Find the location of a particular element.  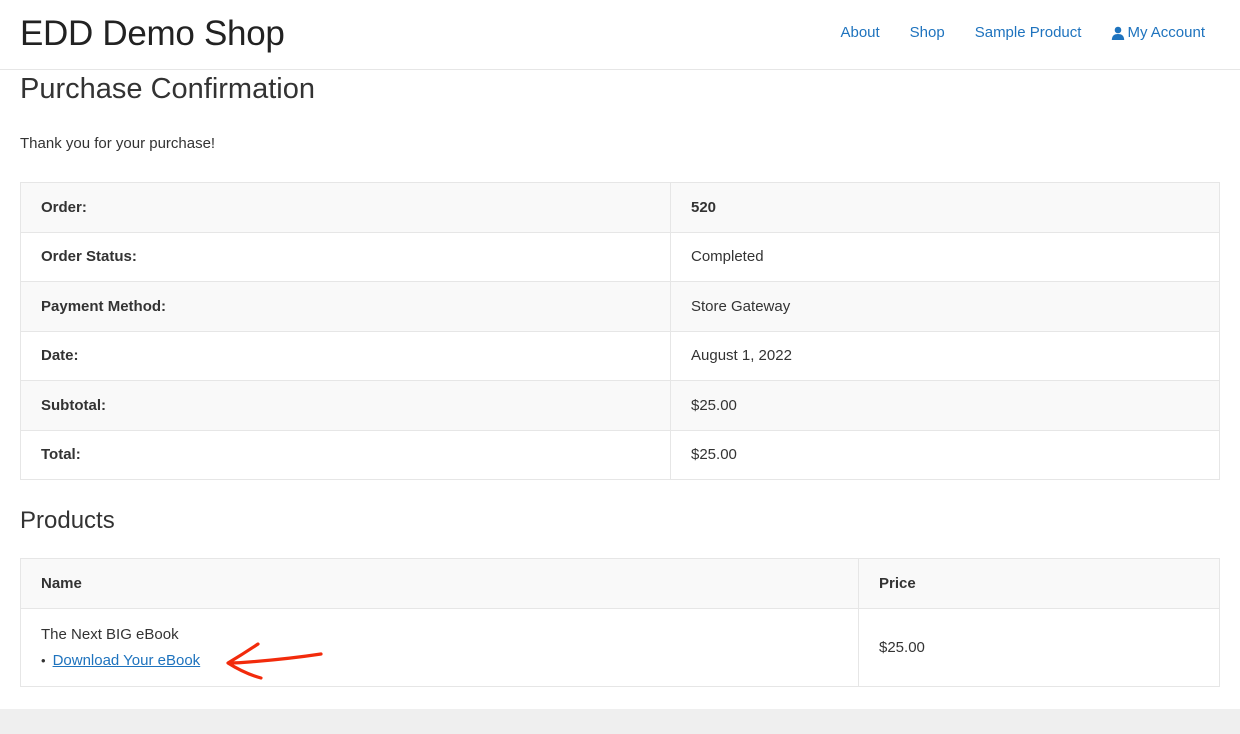

main-nav: About Shop Sample Product My Account is located at coordinates (1022, 32).